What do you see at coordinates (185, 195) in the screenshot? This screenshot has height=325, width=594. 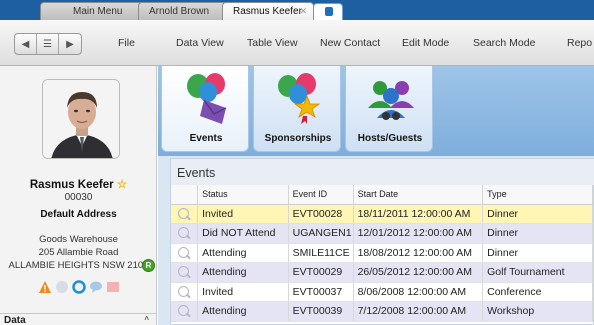 I see `column-header-view` at bounding box center [185, 195].